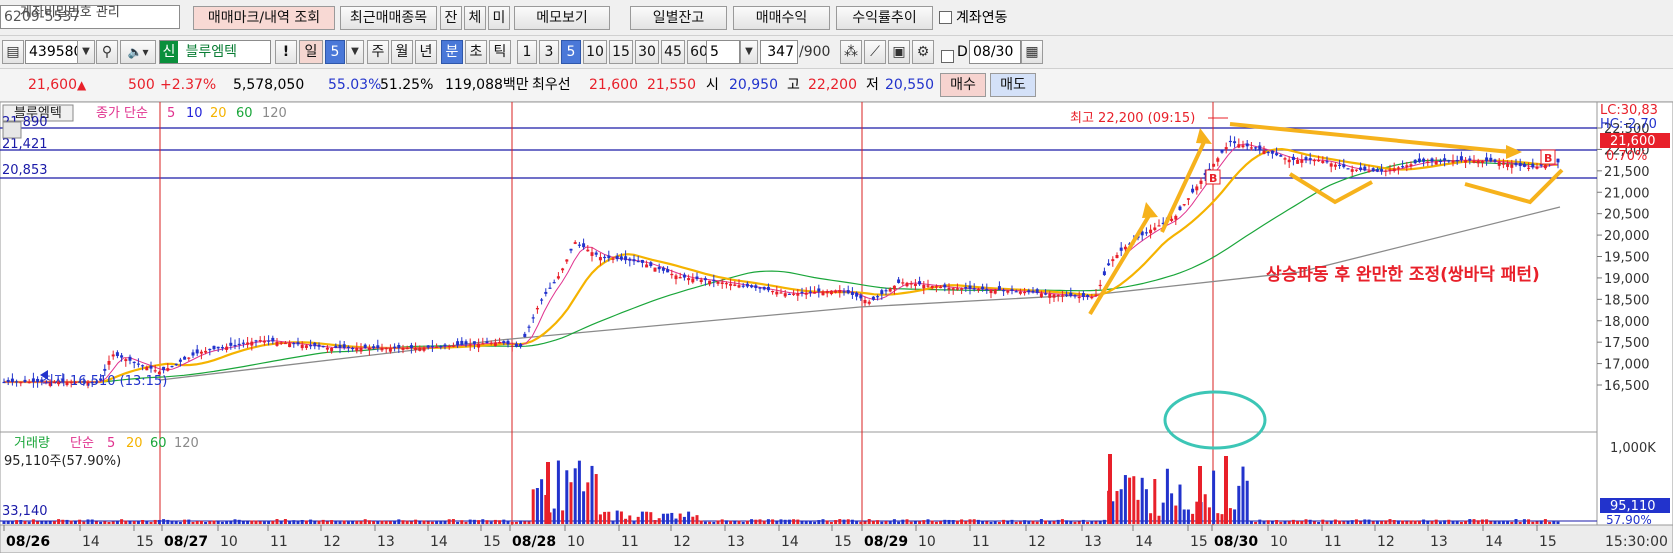 This screenshot has width=1673, height=553. Describe the element at coordinates (332, 542) in the screenshot. I see `time-label: 12` at that location.